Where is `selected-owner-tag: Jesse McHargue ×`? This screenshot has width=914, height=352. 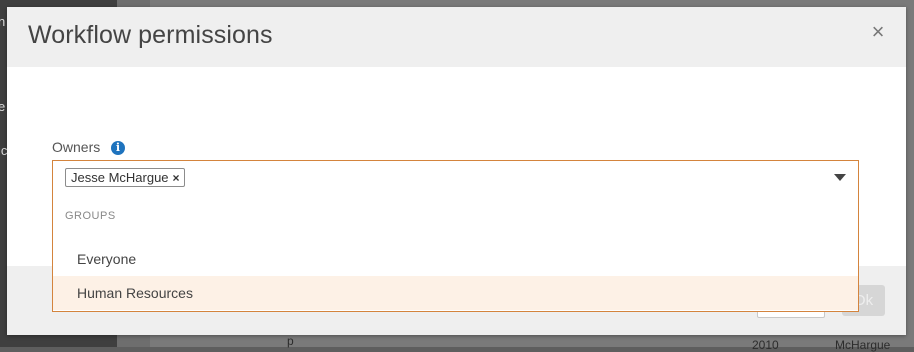
selected-owner-tag: Jesse McHargue × is located at coordinates (125, 177).